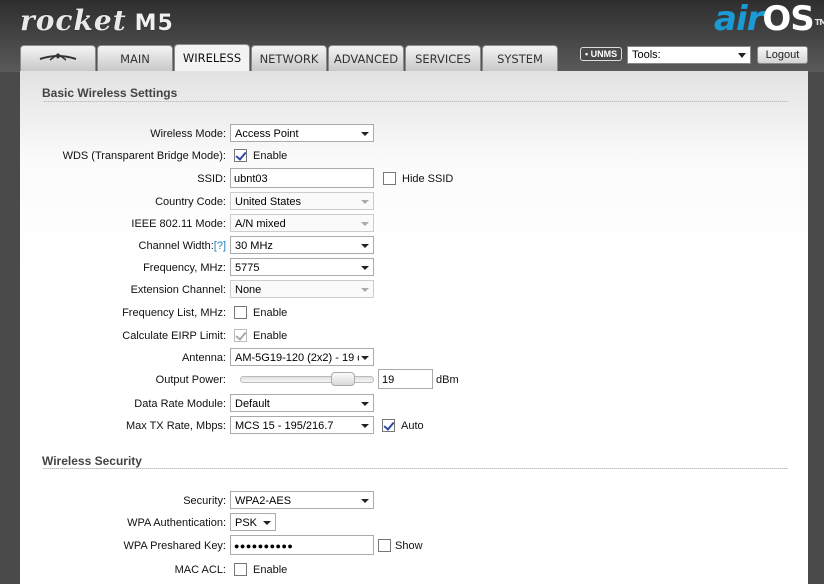 The image size is (824, 584). Describe the element at coordinates (73, 20) in the screenshot. I see `logo-product: rocket` at that location.